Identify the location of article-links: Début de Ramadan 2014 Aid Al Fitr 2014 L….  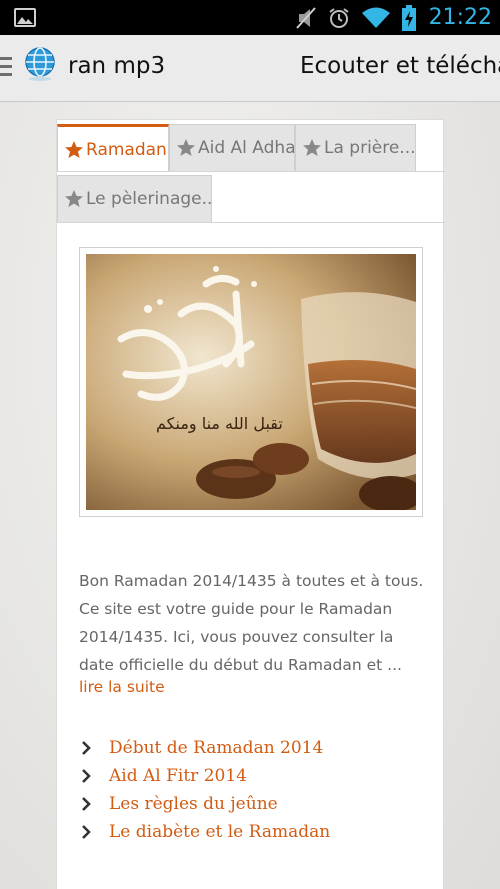
(204, 790).